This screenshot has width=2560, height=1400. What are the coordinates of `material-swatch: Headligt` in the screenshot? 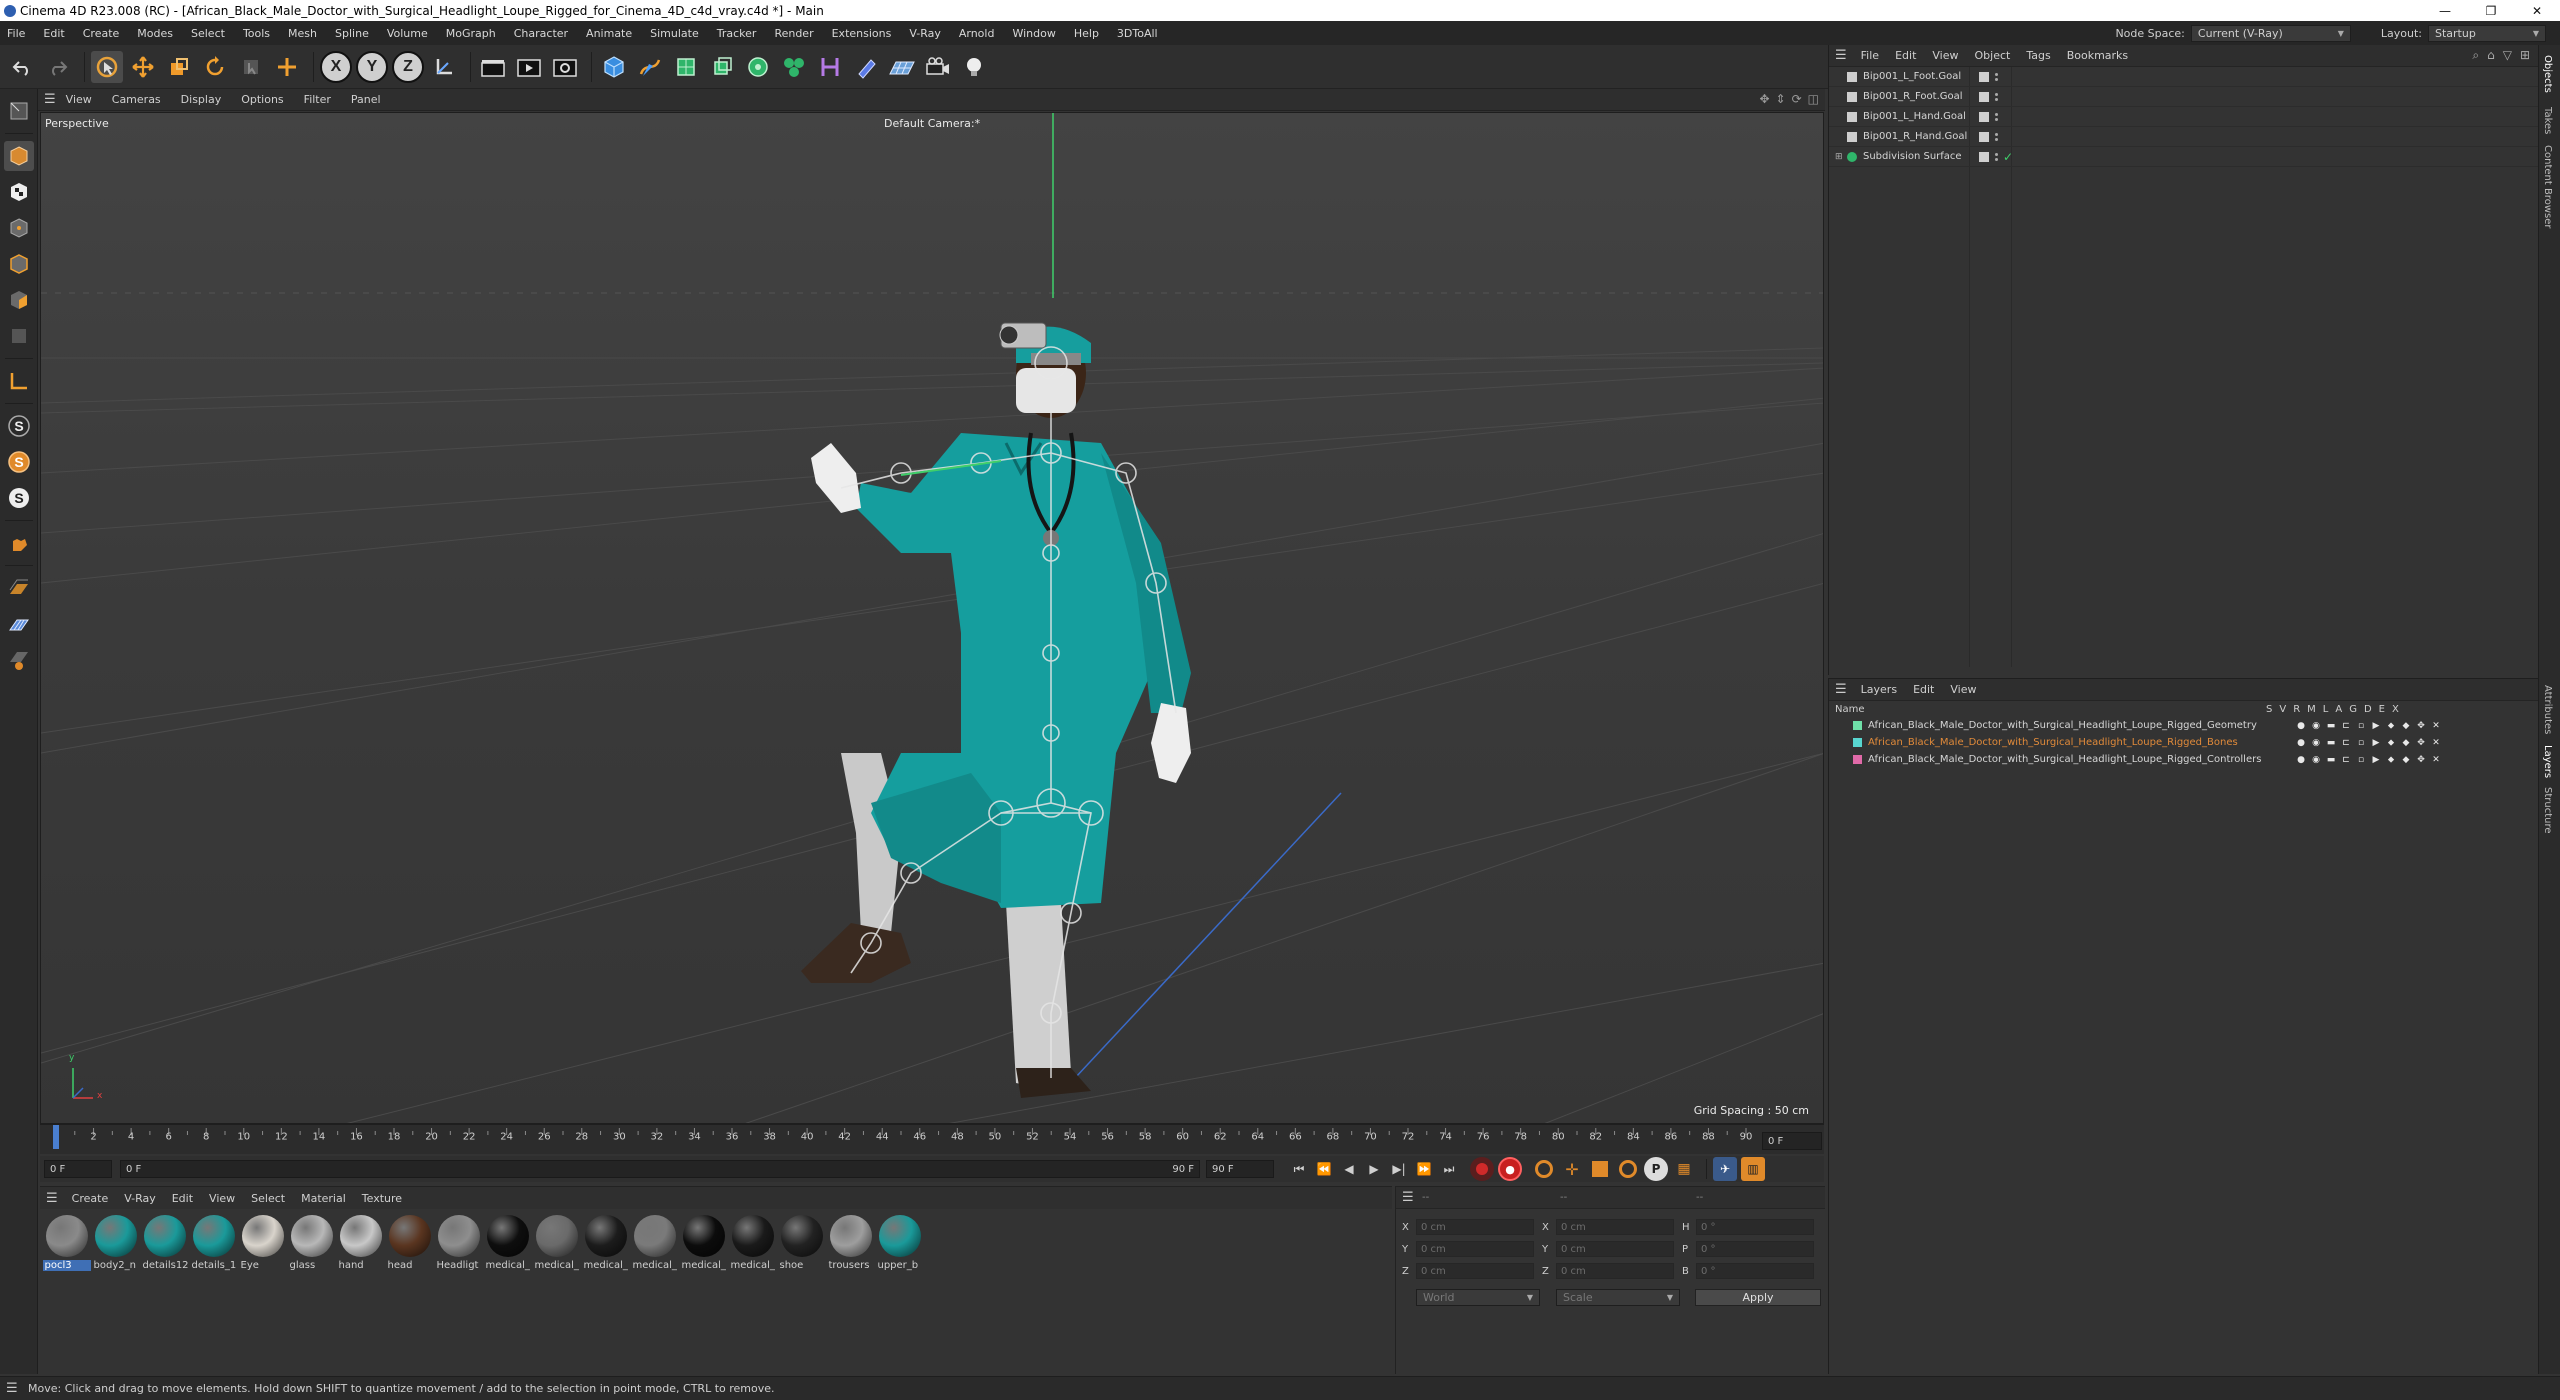 It's located at (458, 1243).